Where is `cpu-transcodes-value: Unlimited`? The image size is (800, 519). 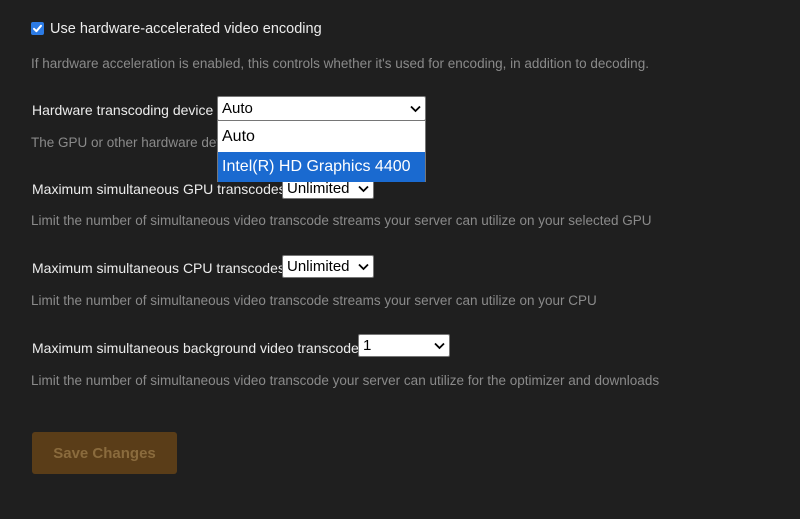
cpu-transcodes-value: Unlimited is located at coordinates (318, 266).